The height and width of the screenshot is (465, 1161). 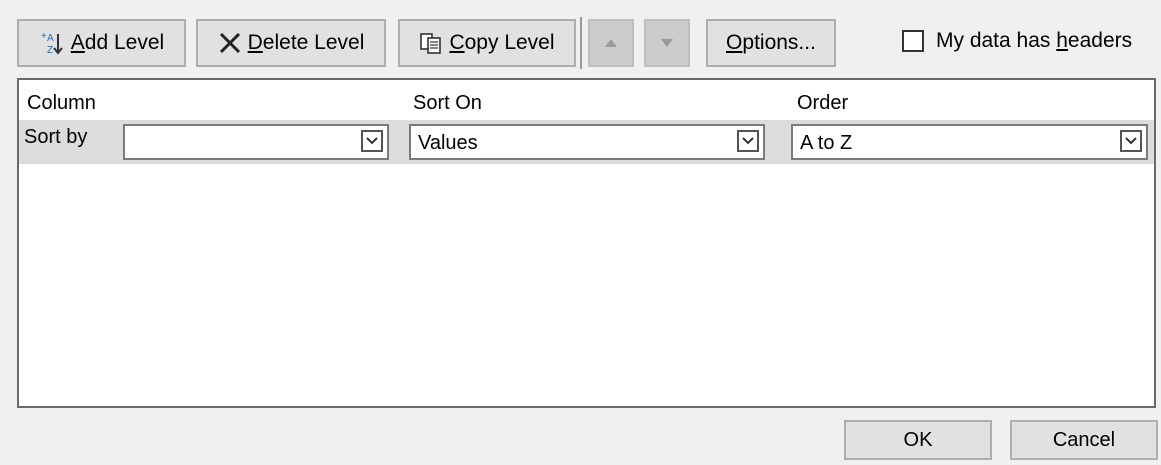 I want to click on sort-az-icon: + A Z, so click(x=52, y=43).